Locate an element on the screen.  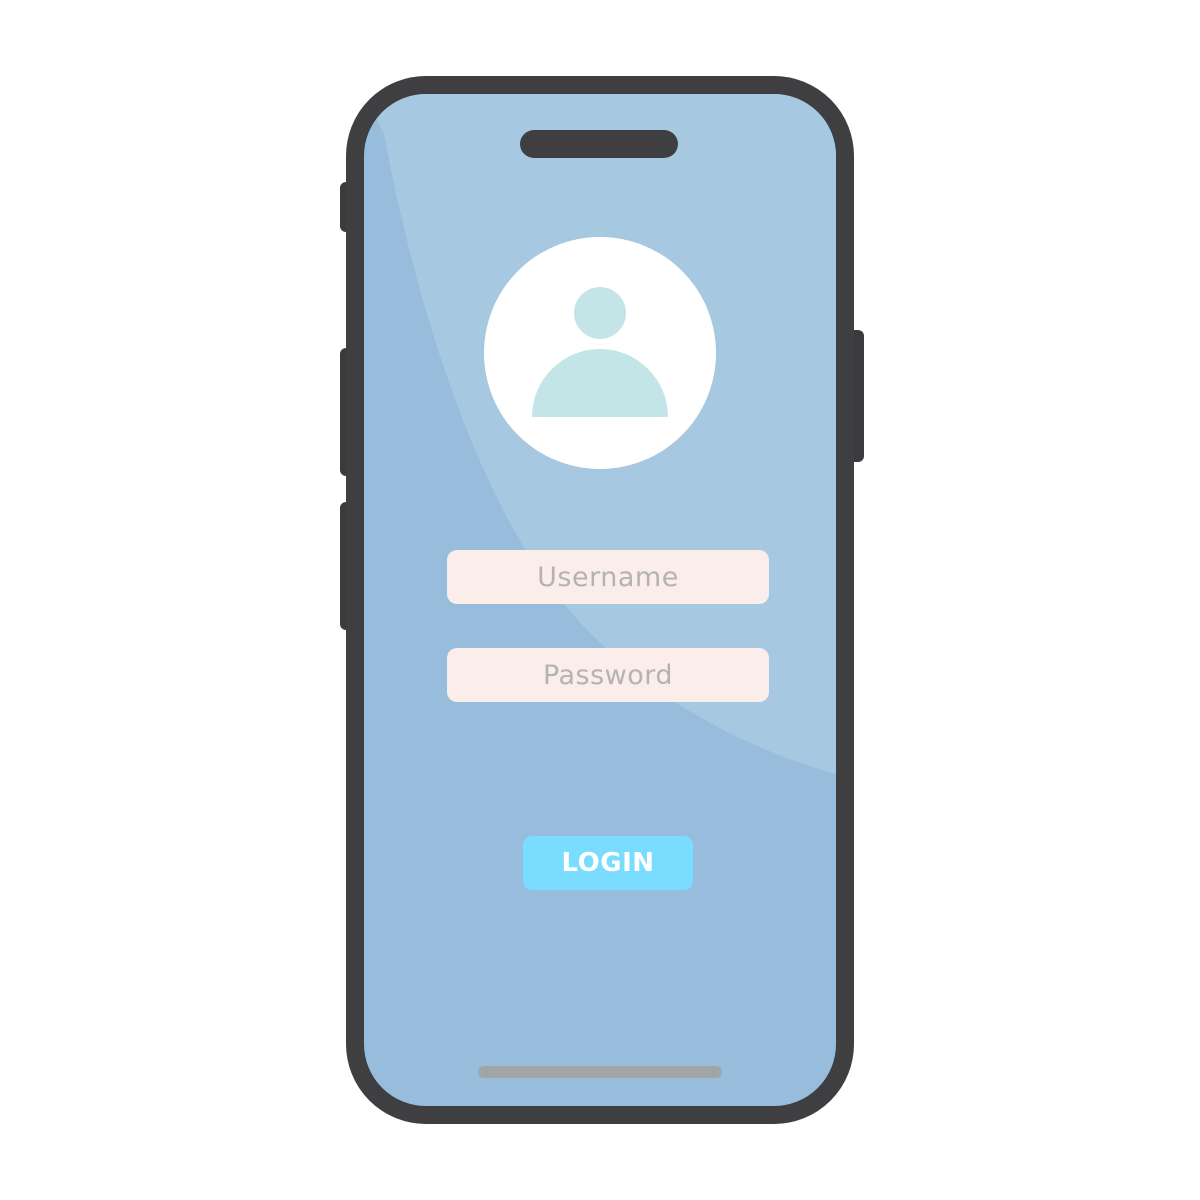
speaker-notch is located at coordinates (599, 144).